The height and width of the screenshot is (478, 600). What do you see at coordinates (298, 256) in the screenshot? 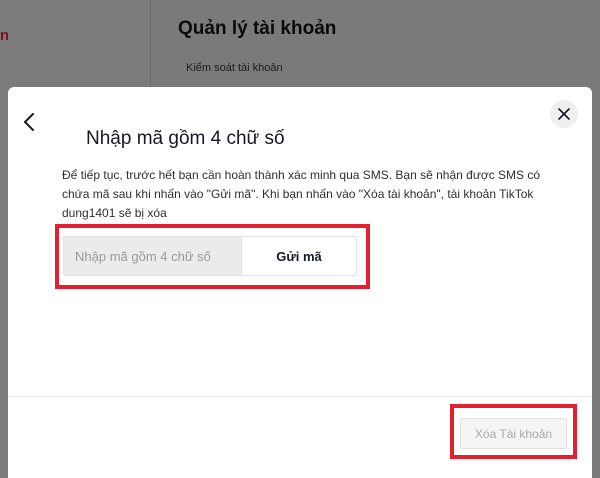
I see `send-code-button: Gửi mã` at bounding box center [298, 256].